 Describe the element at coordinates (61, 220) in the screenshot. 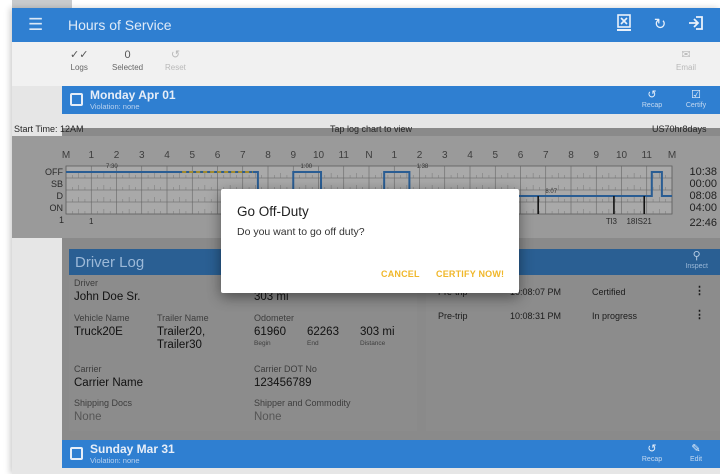

I see `graph-bottom-label: 1` at that location.